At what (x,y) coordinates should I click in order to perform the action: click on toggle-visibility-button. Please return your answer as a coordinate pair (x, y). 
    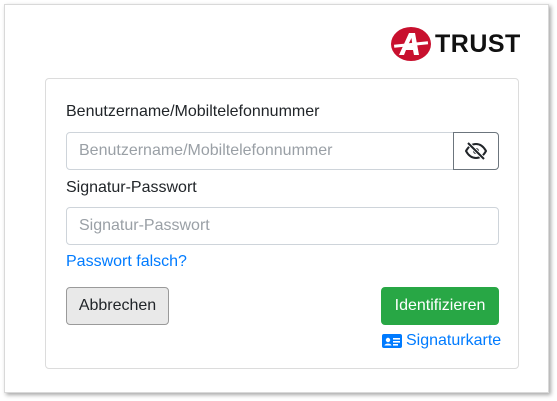
    Looking at the image, I should click on (476, 151).